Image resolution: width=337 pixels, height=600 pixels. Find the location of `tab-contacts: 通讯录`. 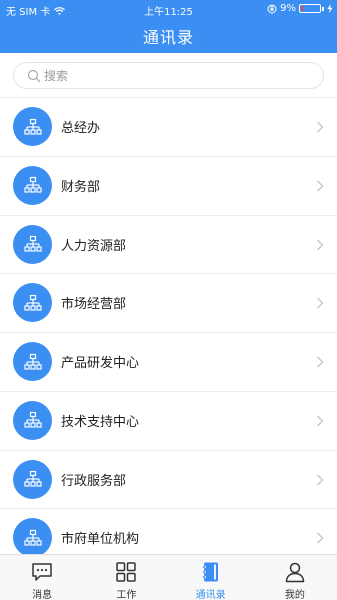

tab-contacts: 通讯录 is located at coordinates (211, 577).